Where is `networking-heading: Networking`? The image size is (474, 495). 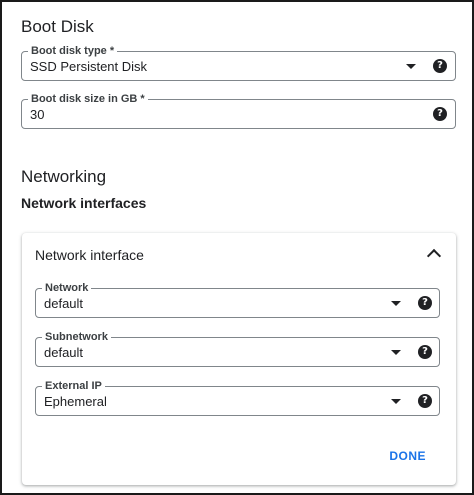 networking-heading: Networking is located at coordinates (64, 176).